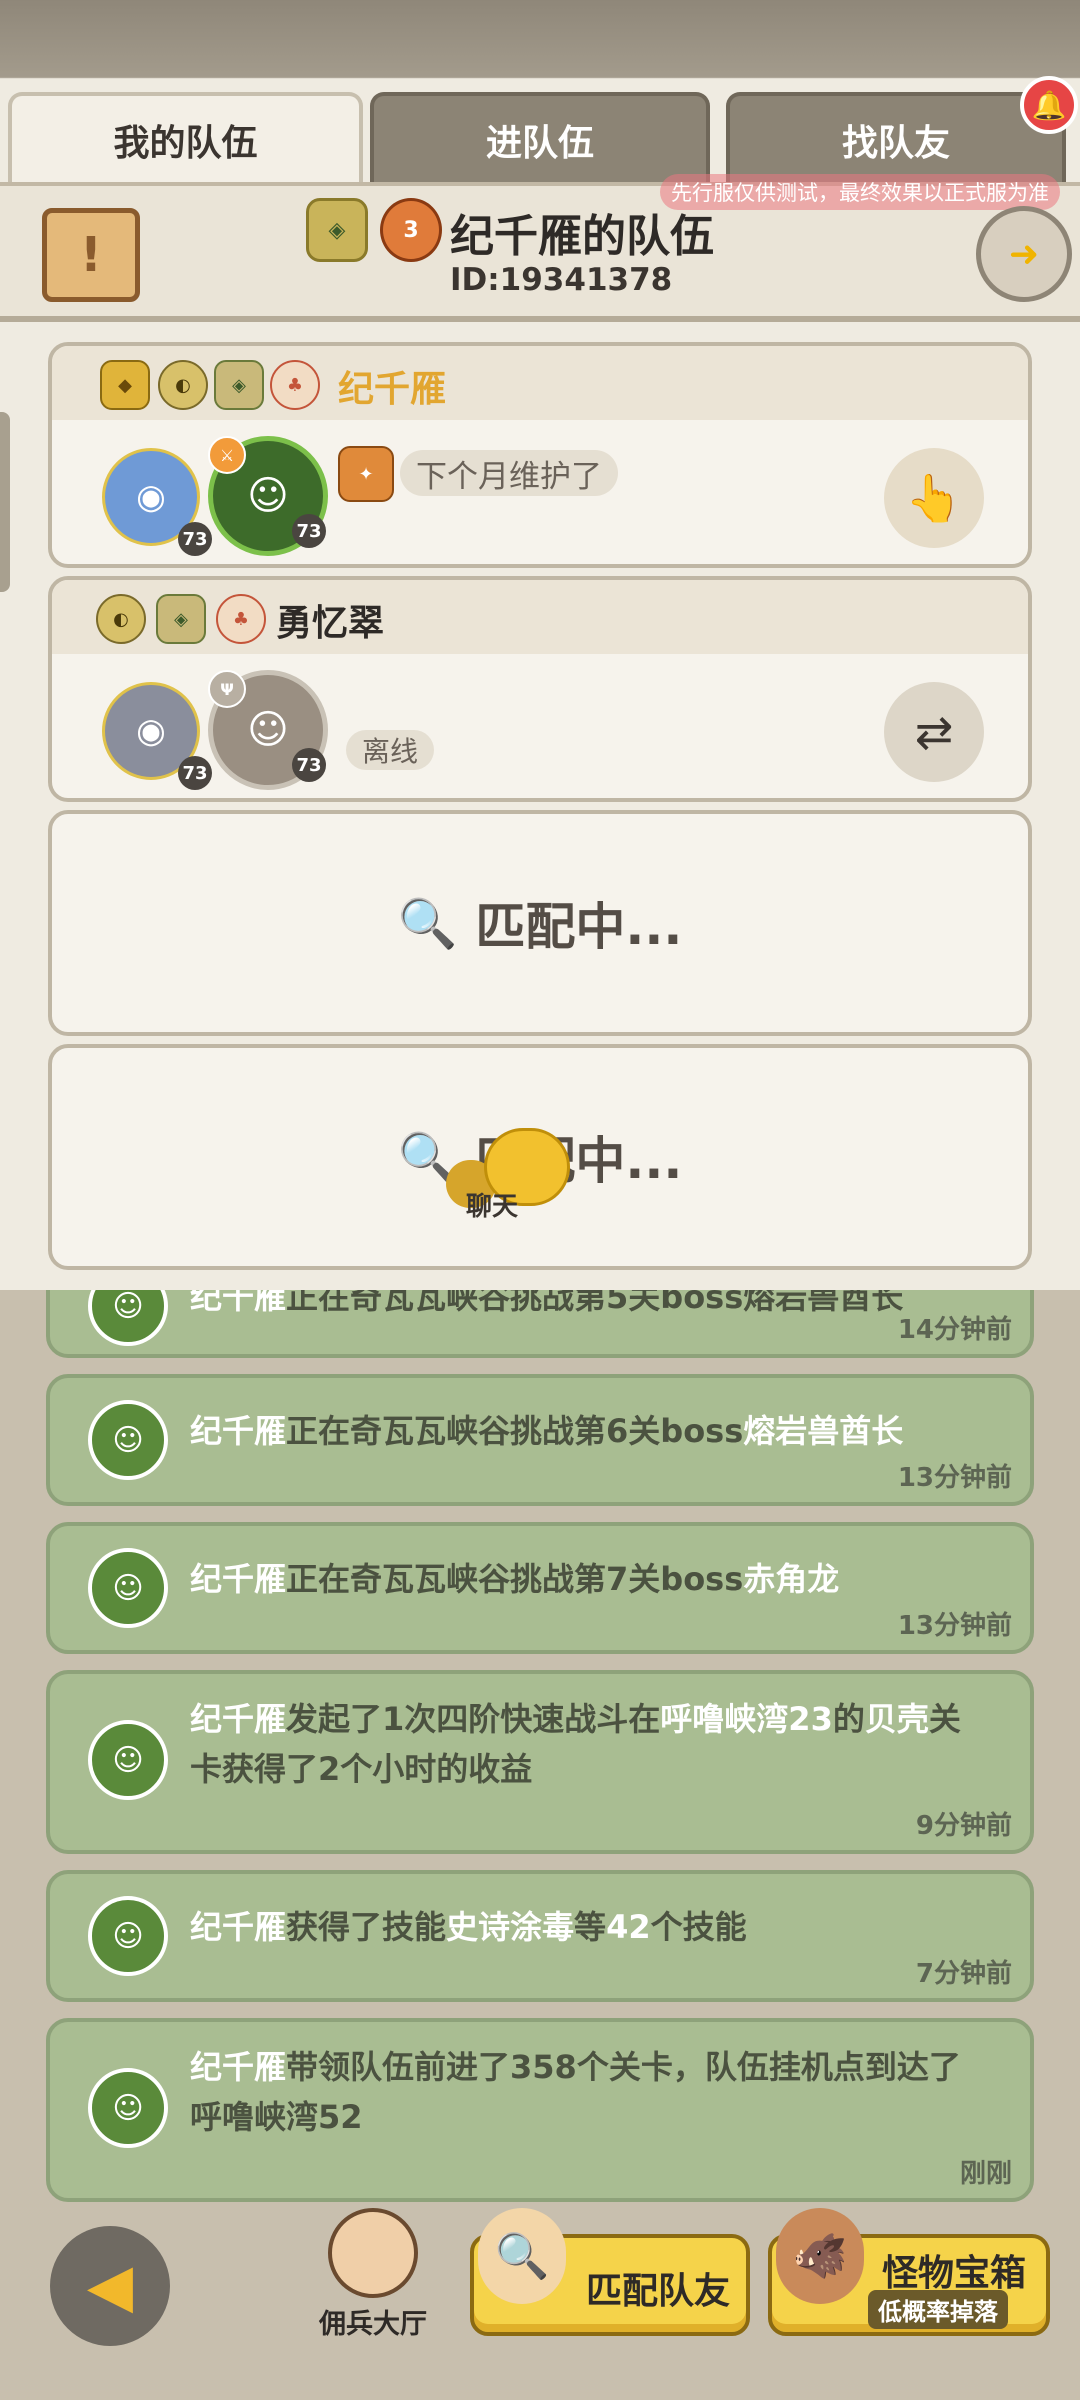 Image resolution: width=1080 pixels, height=2400 pixels. I want to click on chat-label: 聊天, so click(492, 1207).